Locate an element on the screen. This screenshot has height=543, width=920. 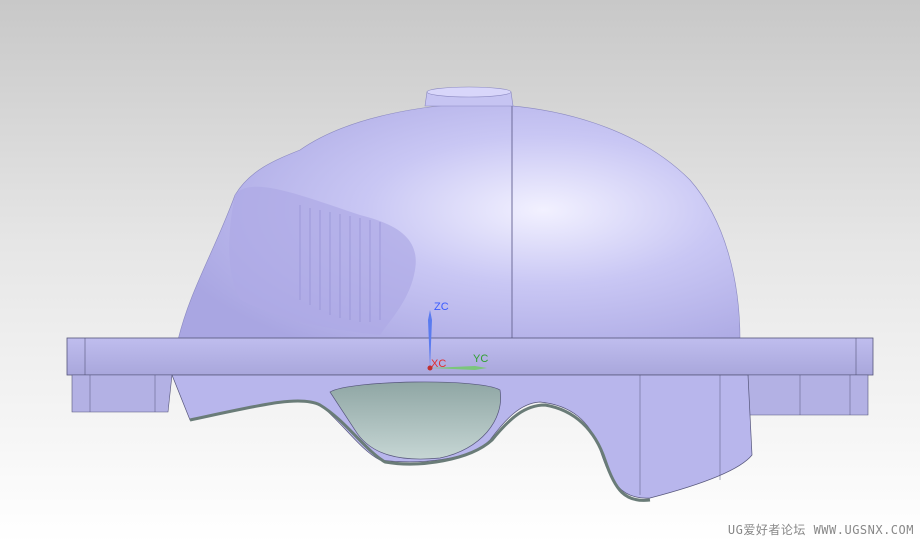
yc-axis-label: YC is located at coordinates (481, 359).